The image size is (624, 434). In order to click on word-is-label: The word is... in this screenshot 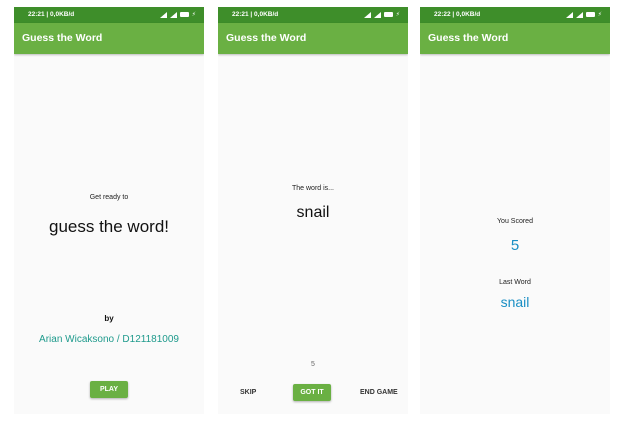, I will do `click(312, 188)`.